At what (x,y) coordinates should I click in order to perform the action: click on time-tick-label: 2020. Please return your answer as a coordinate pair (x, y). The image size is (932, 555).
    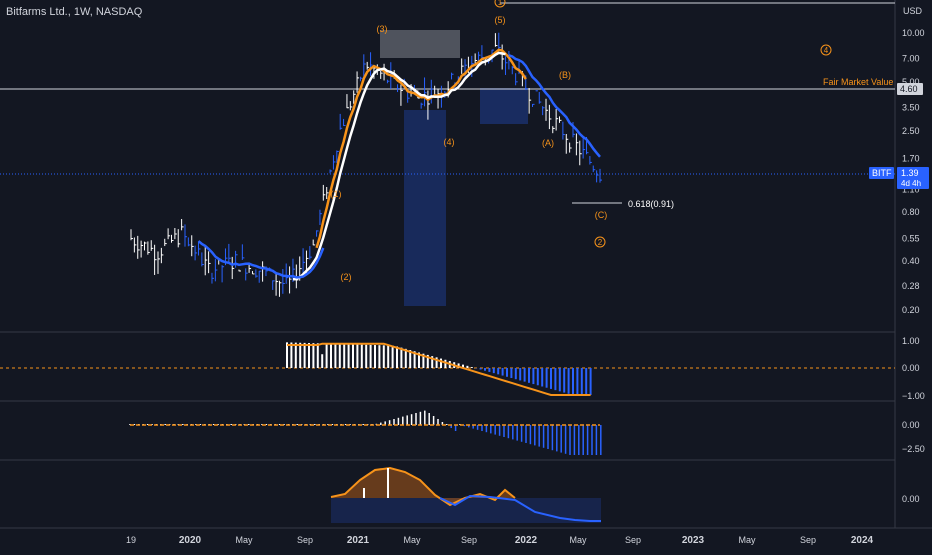
    Looking at the image, I should click on (190, 540).